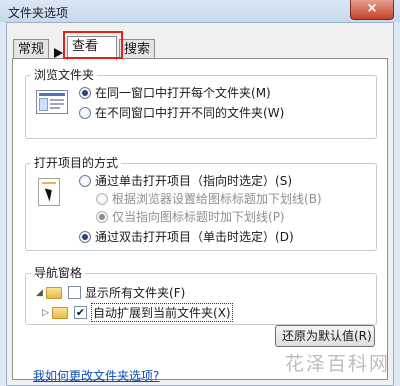 The width and height of the screenshot is (400, 386). What do you see at coordinates (337, 364) in the screenshot?
I see `watermark-text: 花泽百科网` at bounding box center [337, 364].